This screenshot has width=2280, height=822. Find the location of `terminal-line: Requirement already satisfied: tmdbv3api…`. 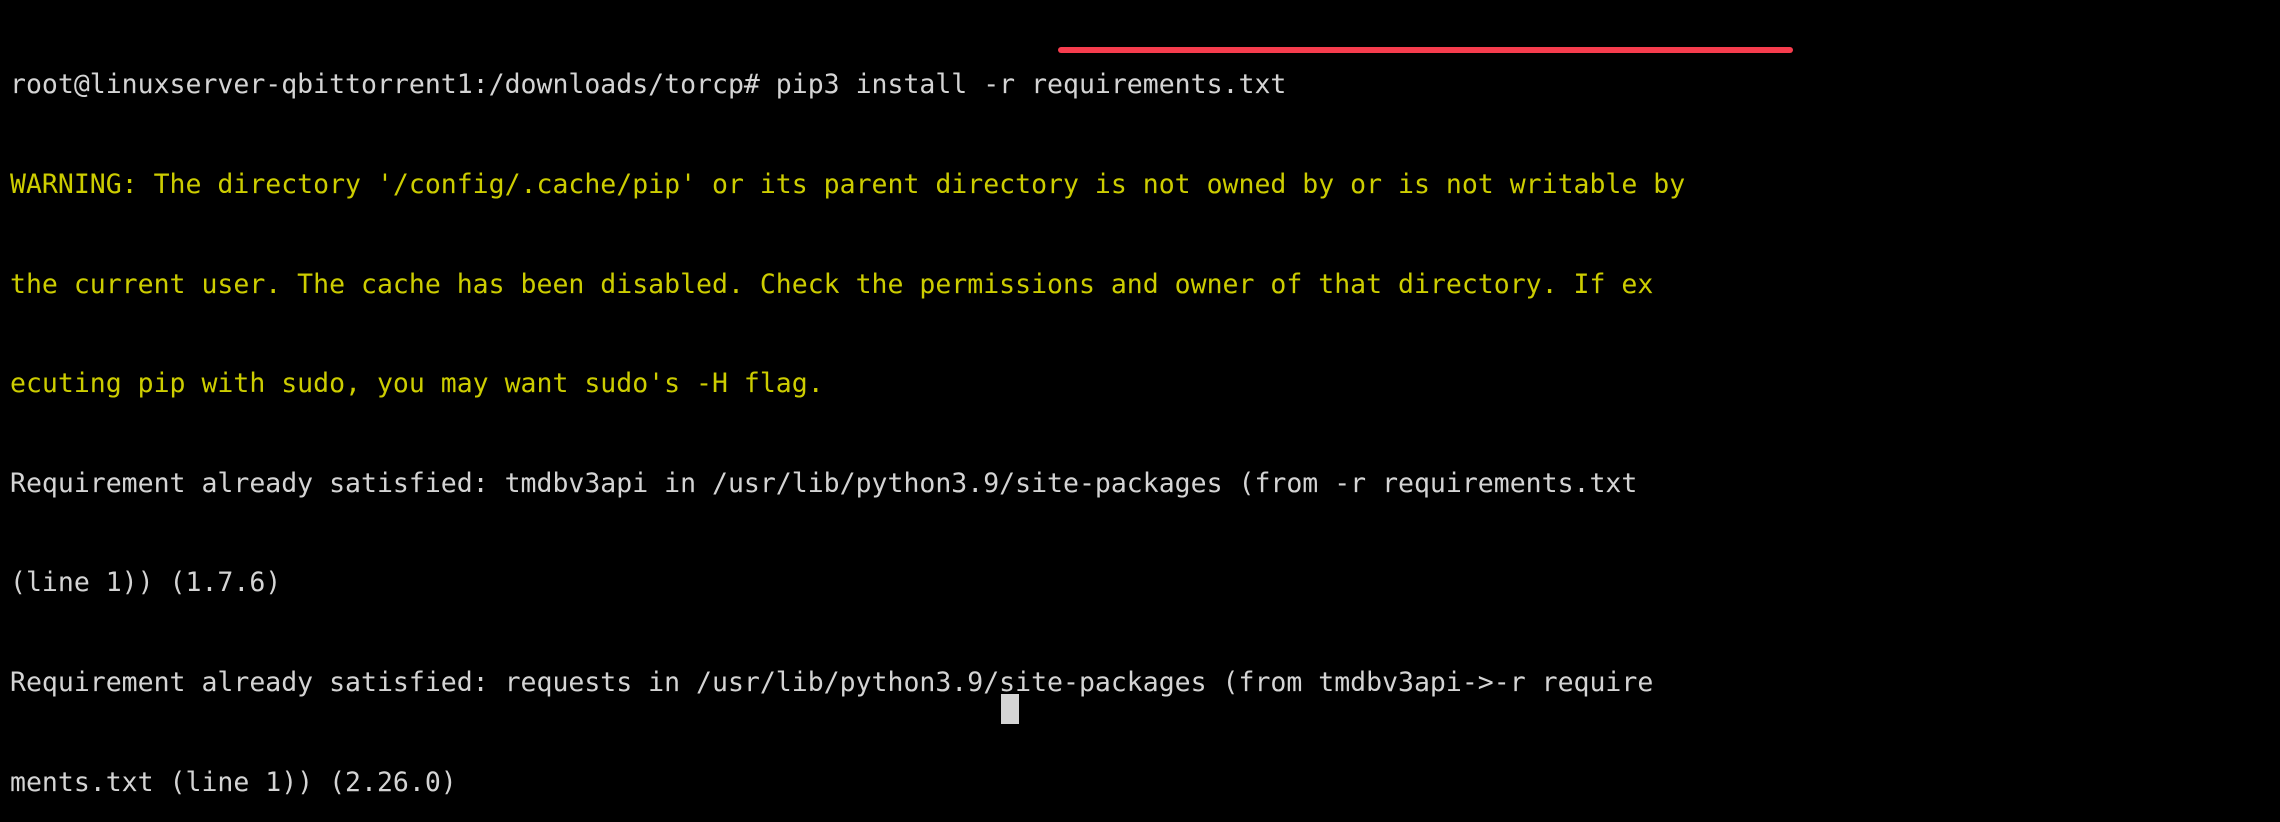

terminal-line: Requirement already satisfied: tmdbv3api… is located at coordinates (824, 483).